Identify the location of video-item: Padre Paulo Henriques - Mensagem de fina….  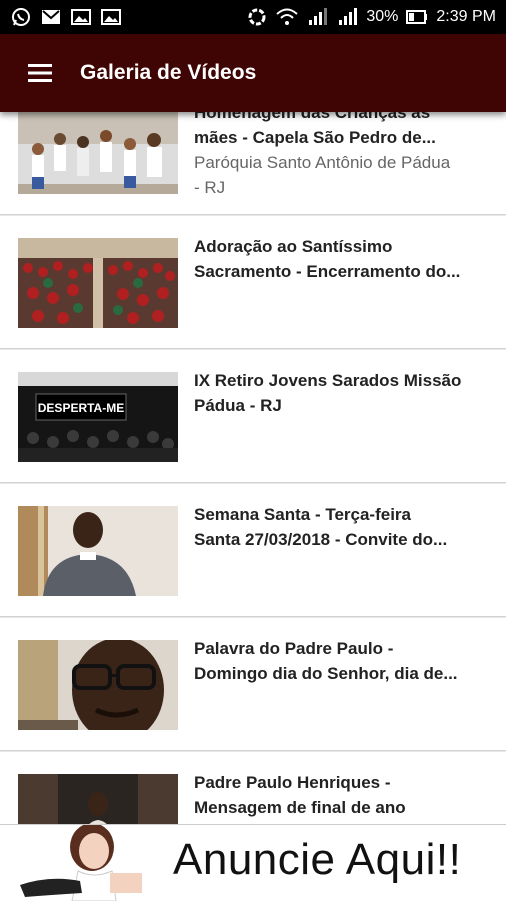
(253, 788).